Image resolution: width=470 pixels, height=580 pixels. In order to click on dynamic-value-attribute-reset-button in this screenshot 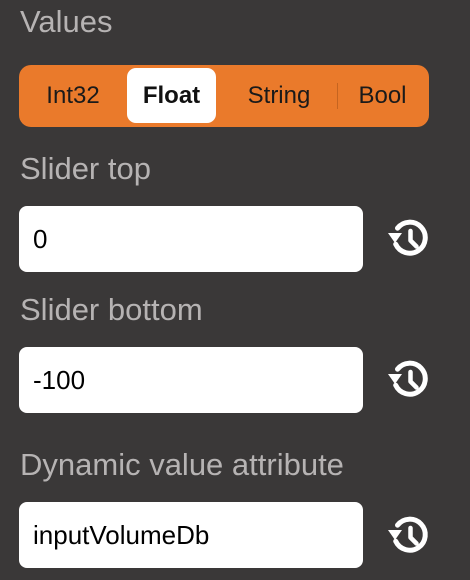, I will do `click(410, 536)`.